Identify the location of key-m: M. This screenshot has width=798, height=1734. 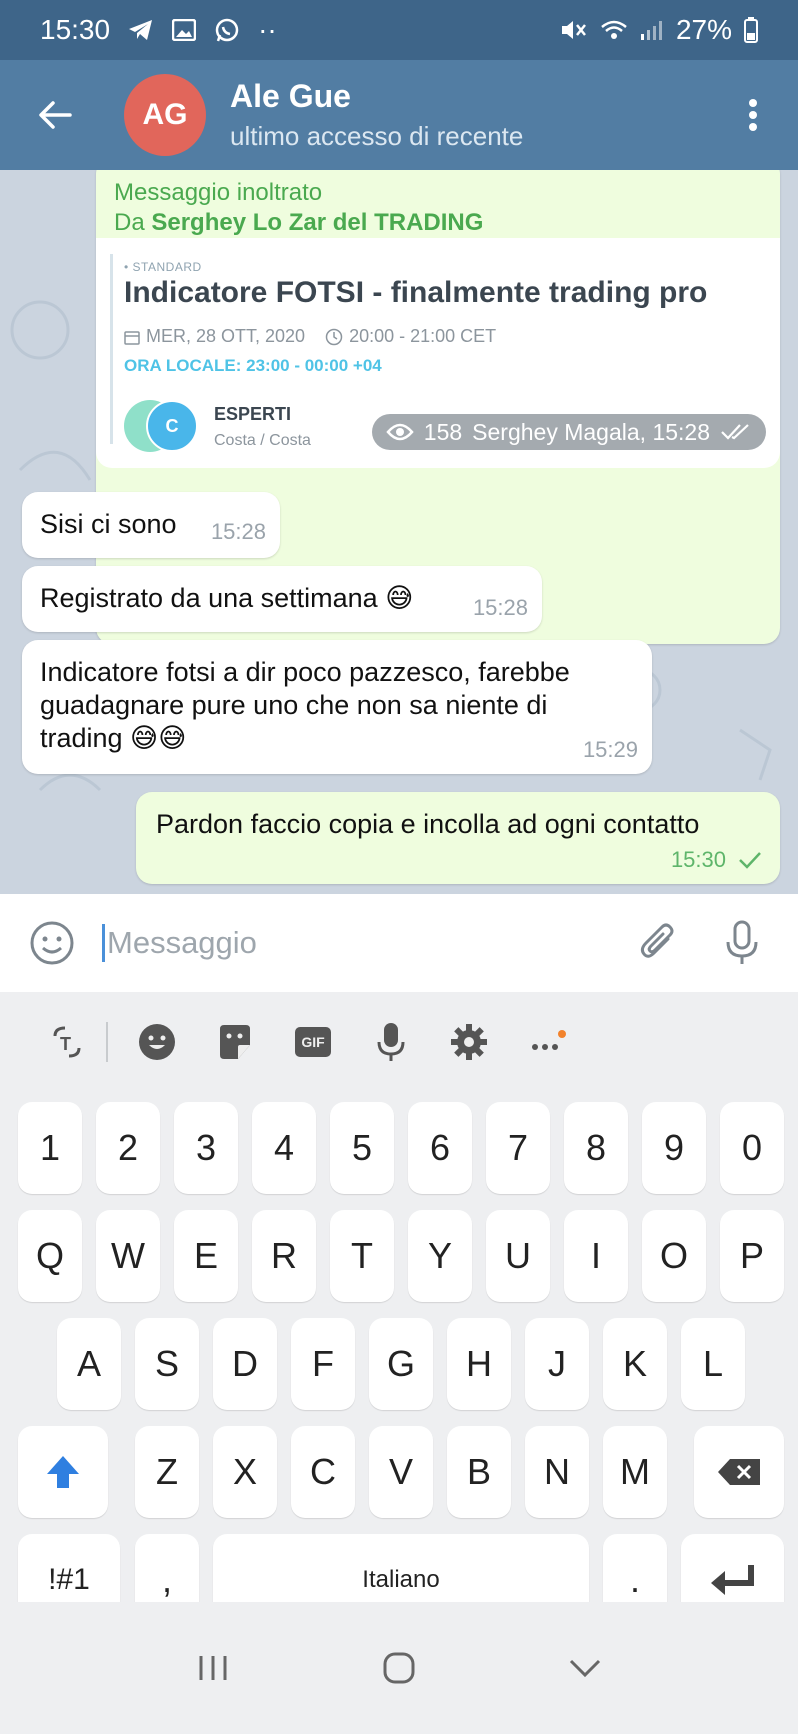
(635, 1472).